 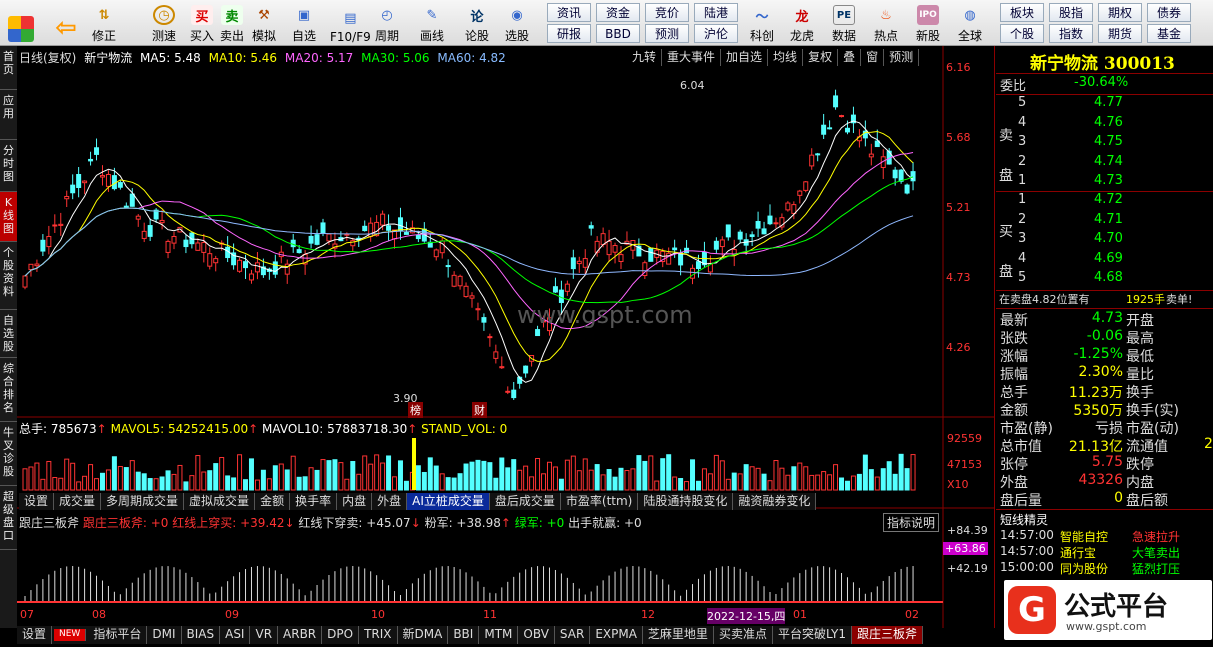 I want to click on forecast-button: 预测, so click(x=667, y=33).